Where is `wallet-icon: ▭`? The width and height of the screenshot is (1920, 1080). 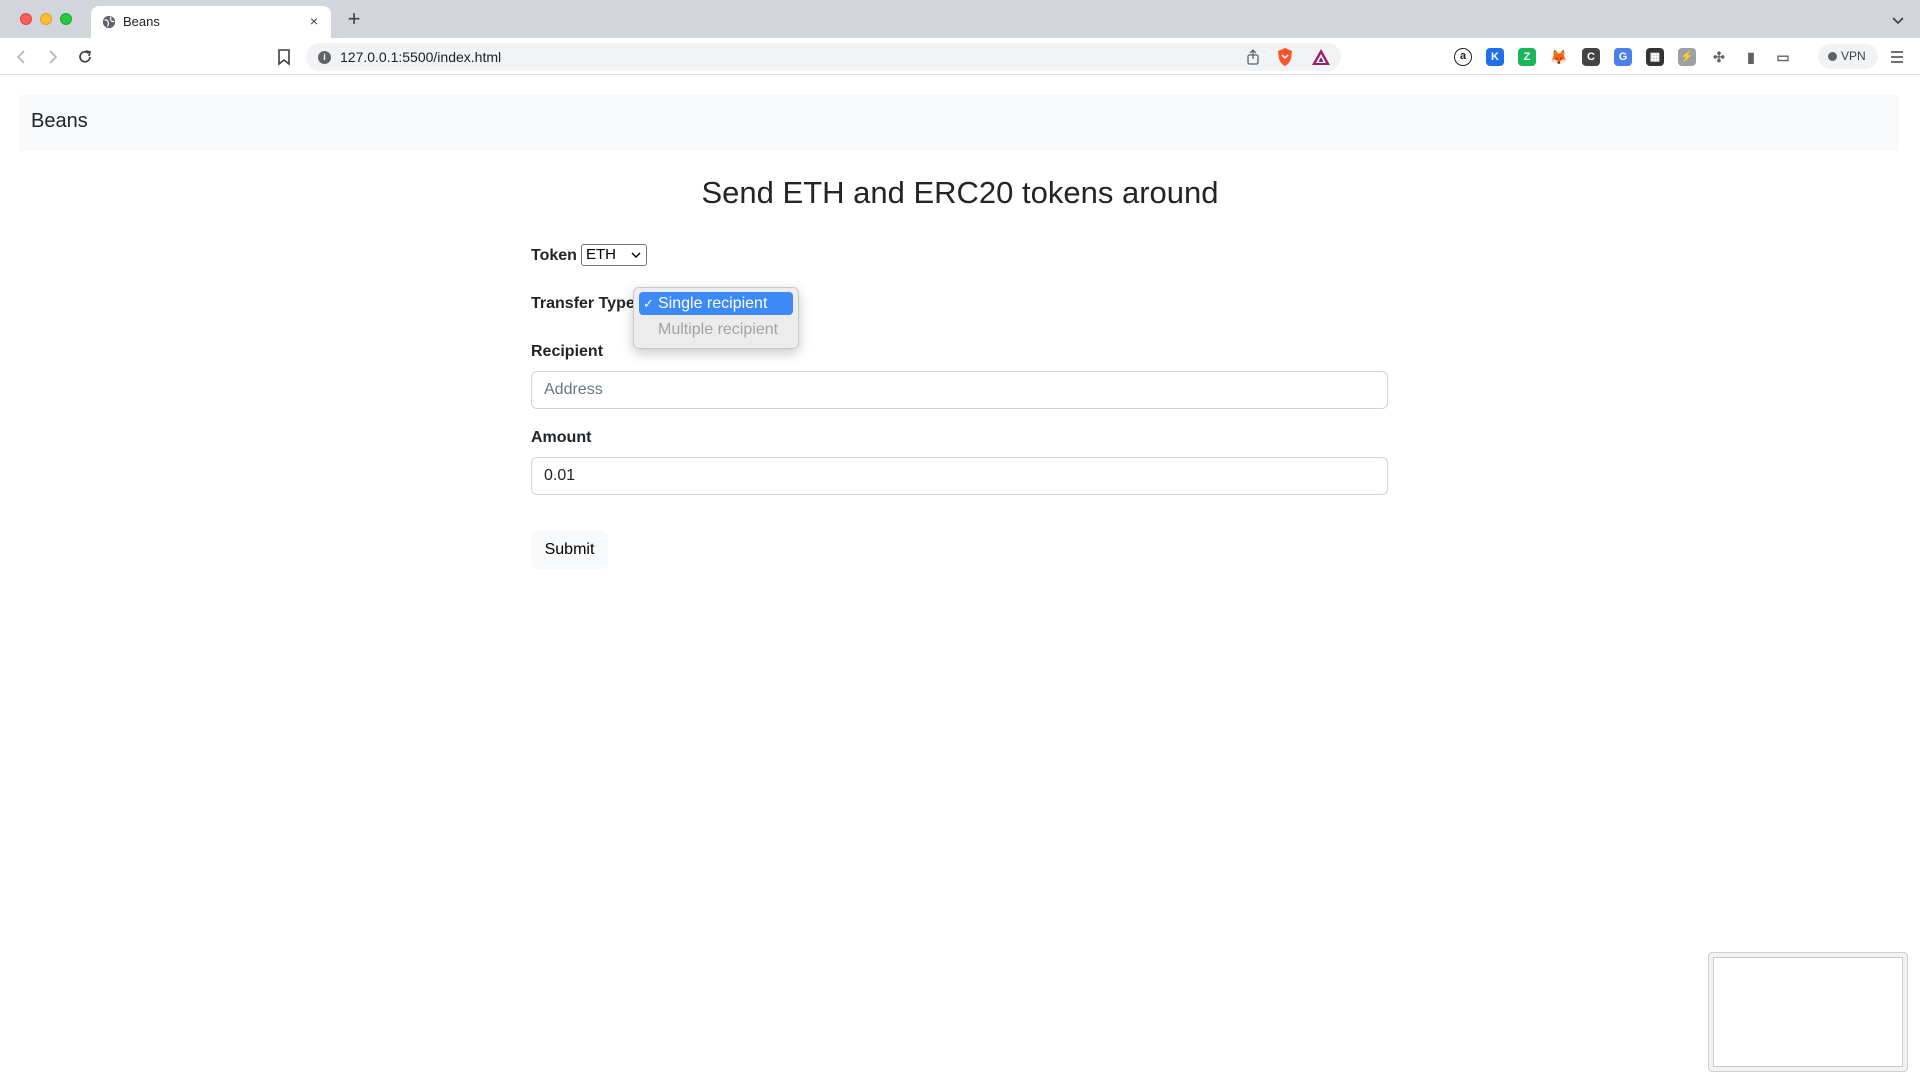
wallet-icon: ▭ is located at coordinates (1783, 57).